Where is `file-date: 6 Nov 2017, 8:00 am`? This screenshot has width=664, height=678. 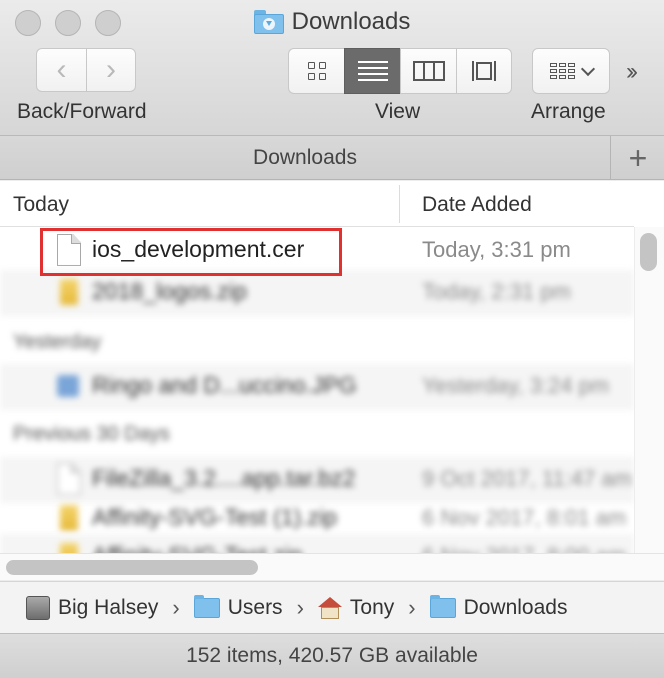 file-date: 6 Nov 2017, 8:00 am is located at coordinates (524, 548).